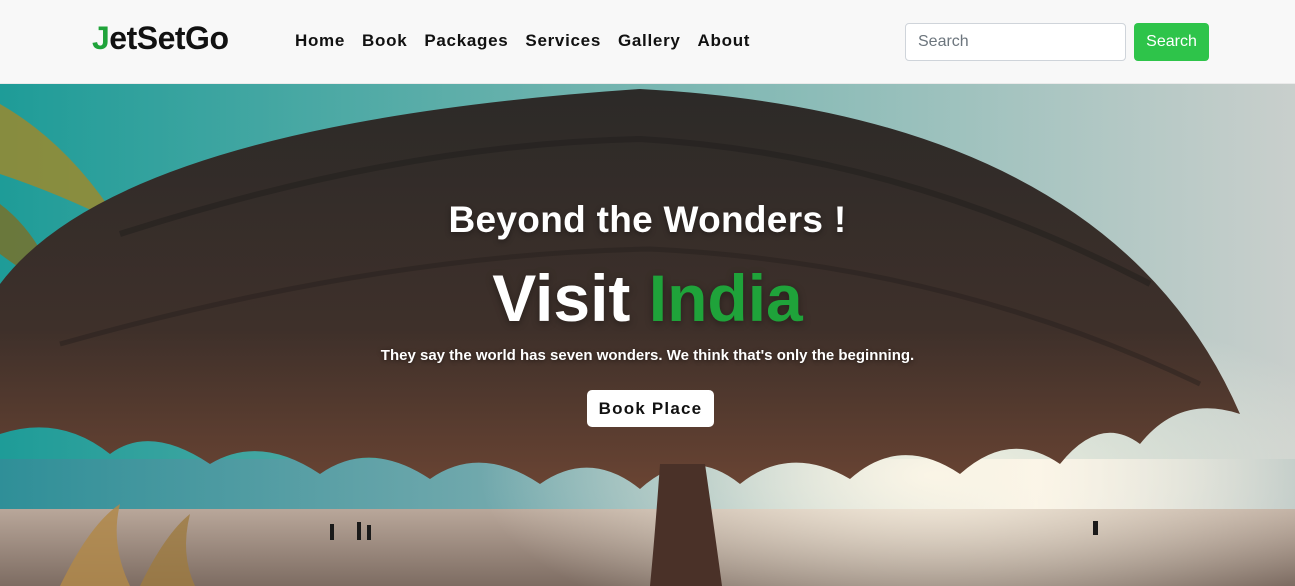  Describe the element at coordinates (384, 41) in the screenshot. I see `nav-link-book: Book` at that location.